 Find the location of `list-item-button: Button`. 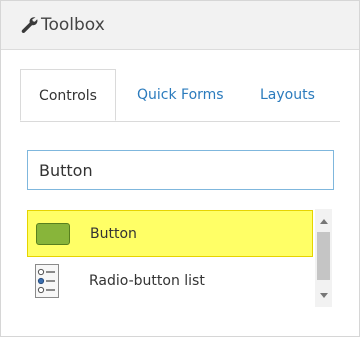

list-item-button: Button is located at coordinates (170, 233).